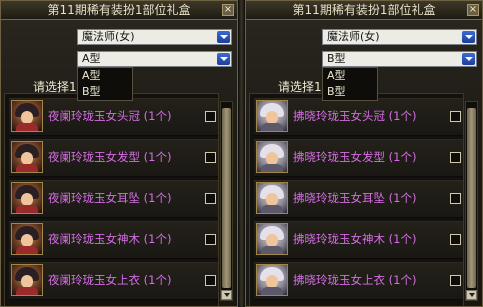  I want to click on item-name: 拂晓玲珑玉女耳坠 (1个), so click(355, 198).